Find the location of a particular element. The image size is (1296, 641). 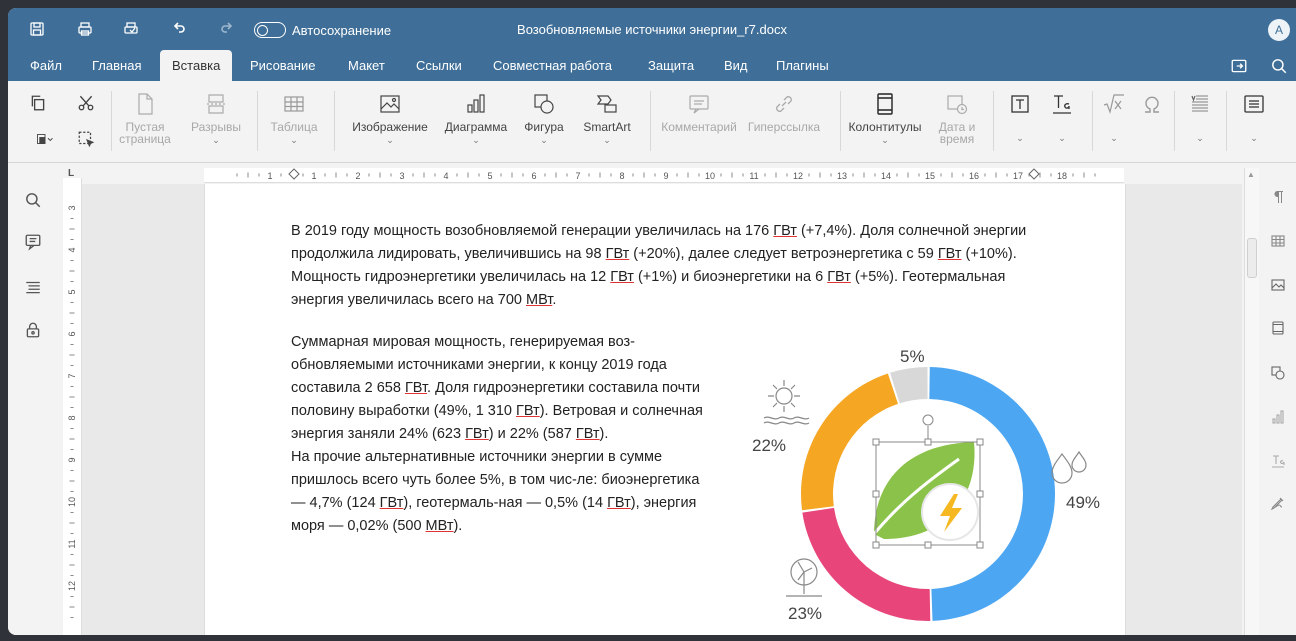

content-controls-button: ⌄ is located at coordinates (1254, 117).